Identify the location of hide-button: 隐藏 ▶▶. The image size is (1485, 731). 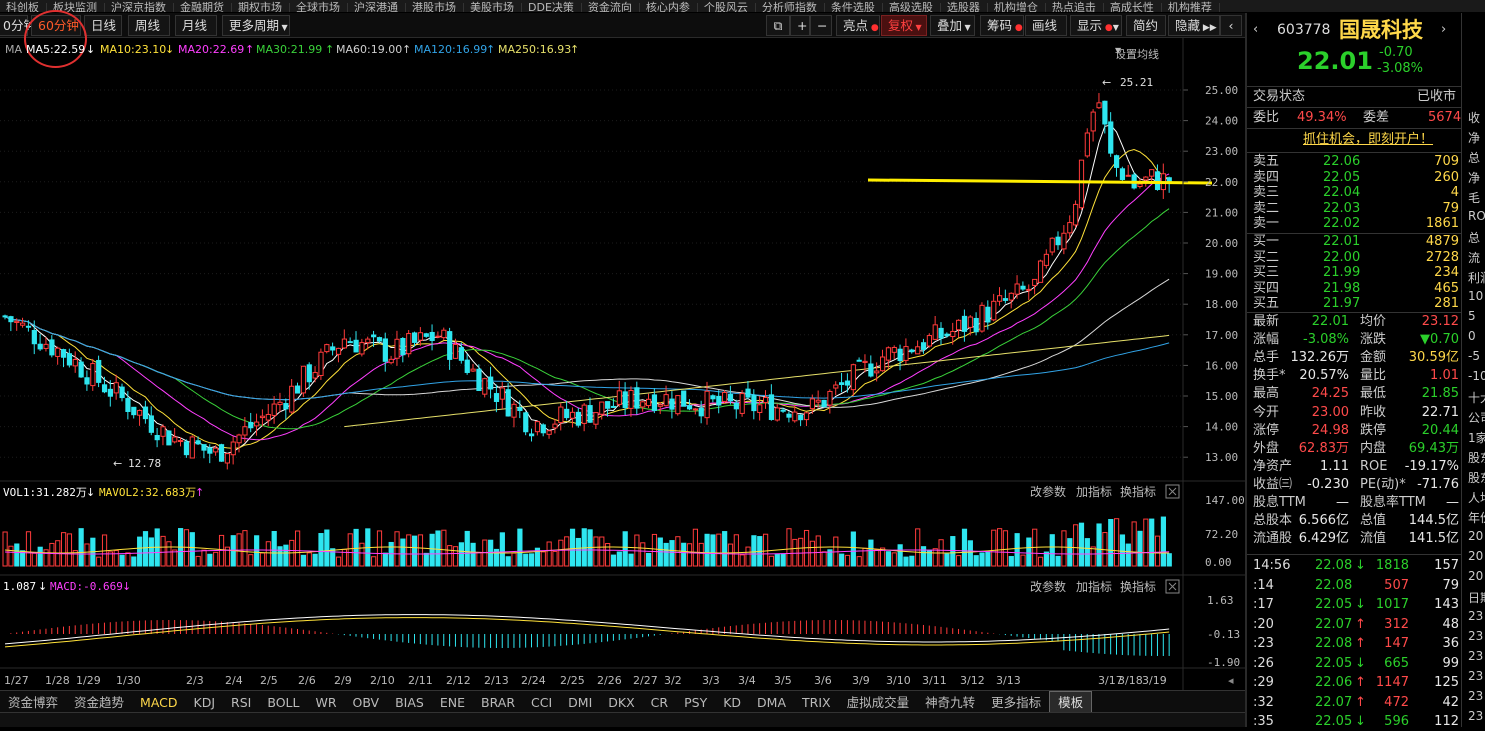
(1194, 25).